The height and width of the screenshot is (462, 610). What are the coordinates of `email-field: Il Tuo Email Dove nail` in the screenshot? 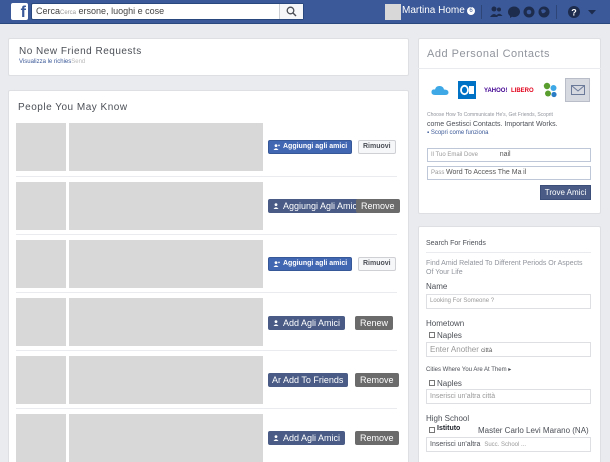 It's located at (509, 155).